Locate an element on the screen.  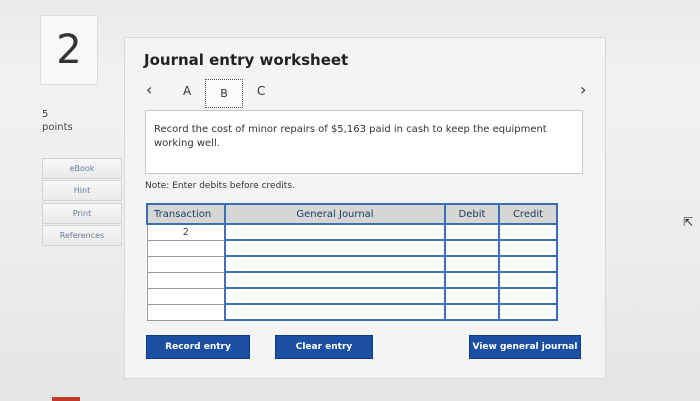
points-label: points is located at coordinates (57, 127).